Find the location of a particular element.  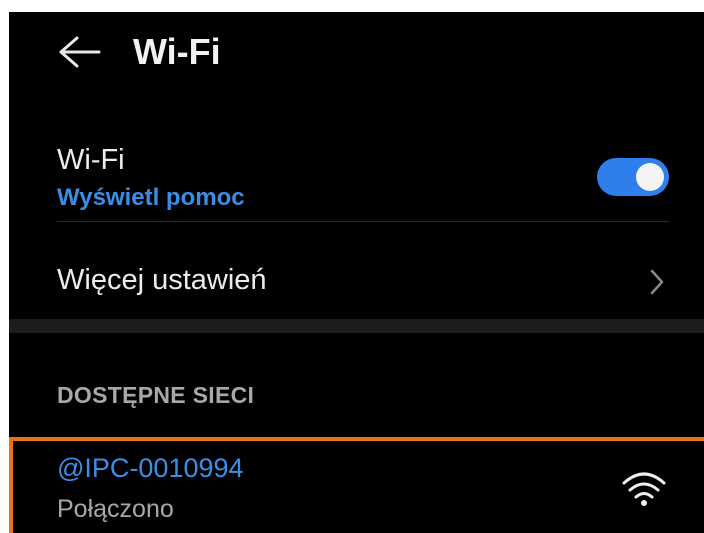

chevron-right-icon is located at coordinates (657, 282).